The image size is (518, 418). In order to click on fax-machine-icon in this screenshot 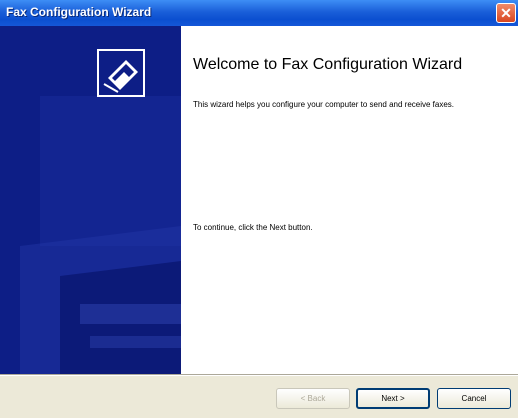, I will do `click(121, 73)`.